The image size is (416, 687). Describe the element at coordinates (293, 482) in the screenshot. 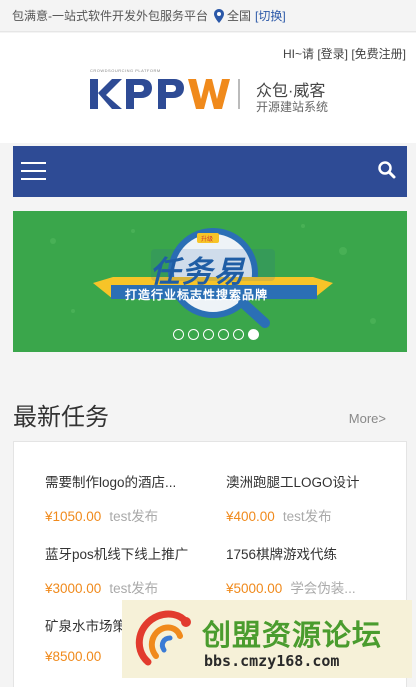

I see `task-title: 澳洲跑腿工LOGO设计` at that location.